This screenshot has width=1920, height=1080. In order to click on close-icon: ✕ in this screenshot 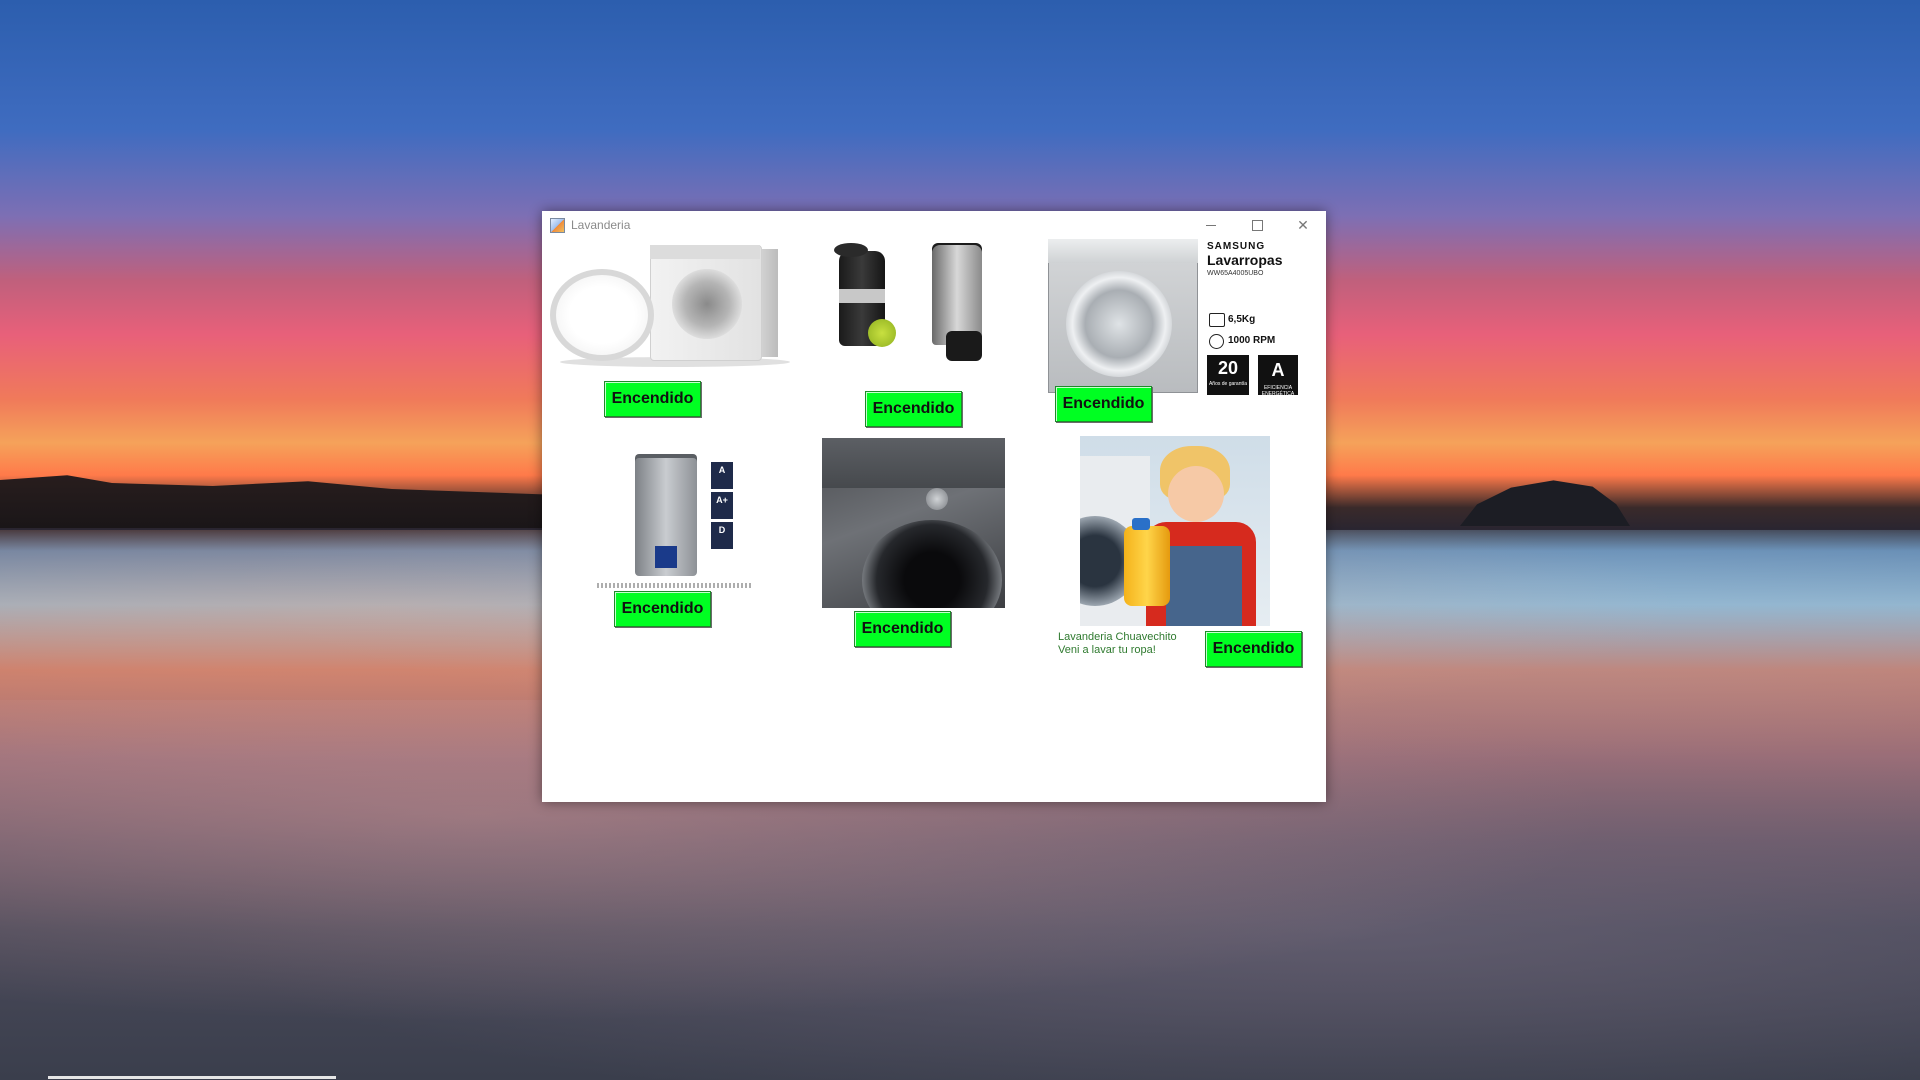, I will do `click(1303, 224)`.